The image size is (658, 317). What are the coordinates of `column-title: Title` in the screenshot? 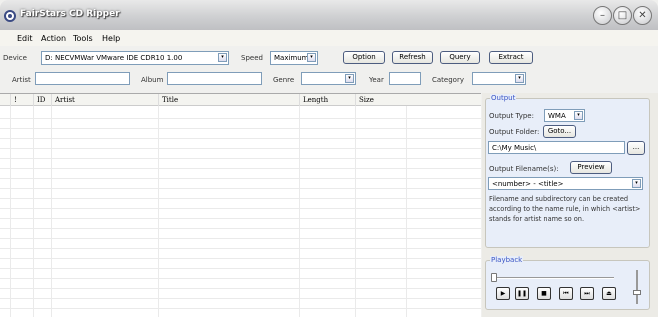 It's located at (228, 100).